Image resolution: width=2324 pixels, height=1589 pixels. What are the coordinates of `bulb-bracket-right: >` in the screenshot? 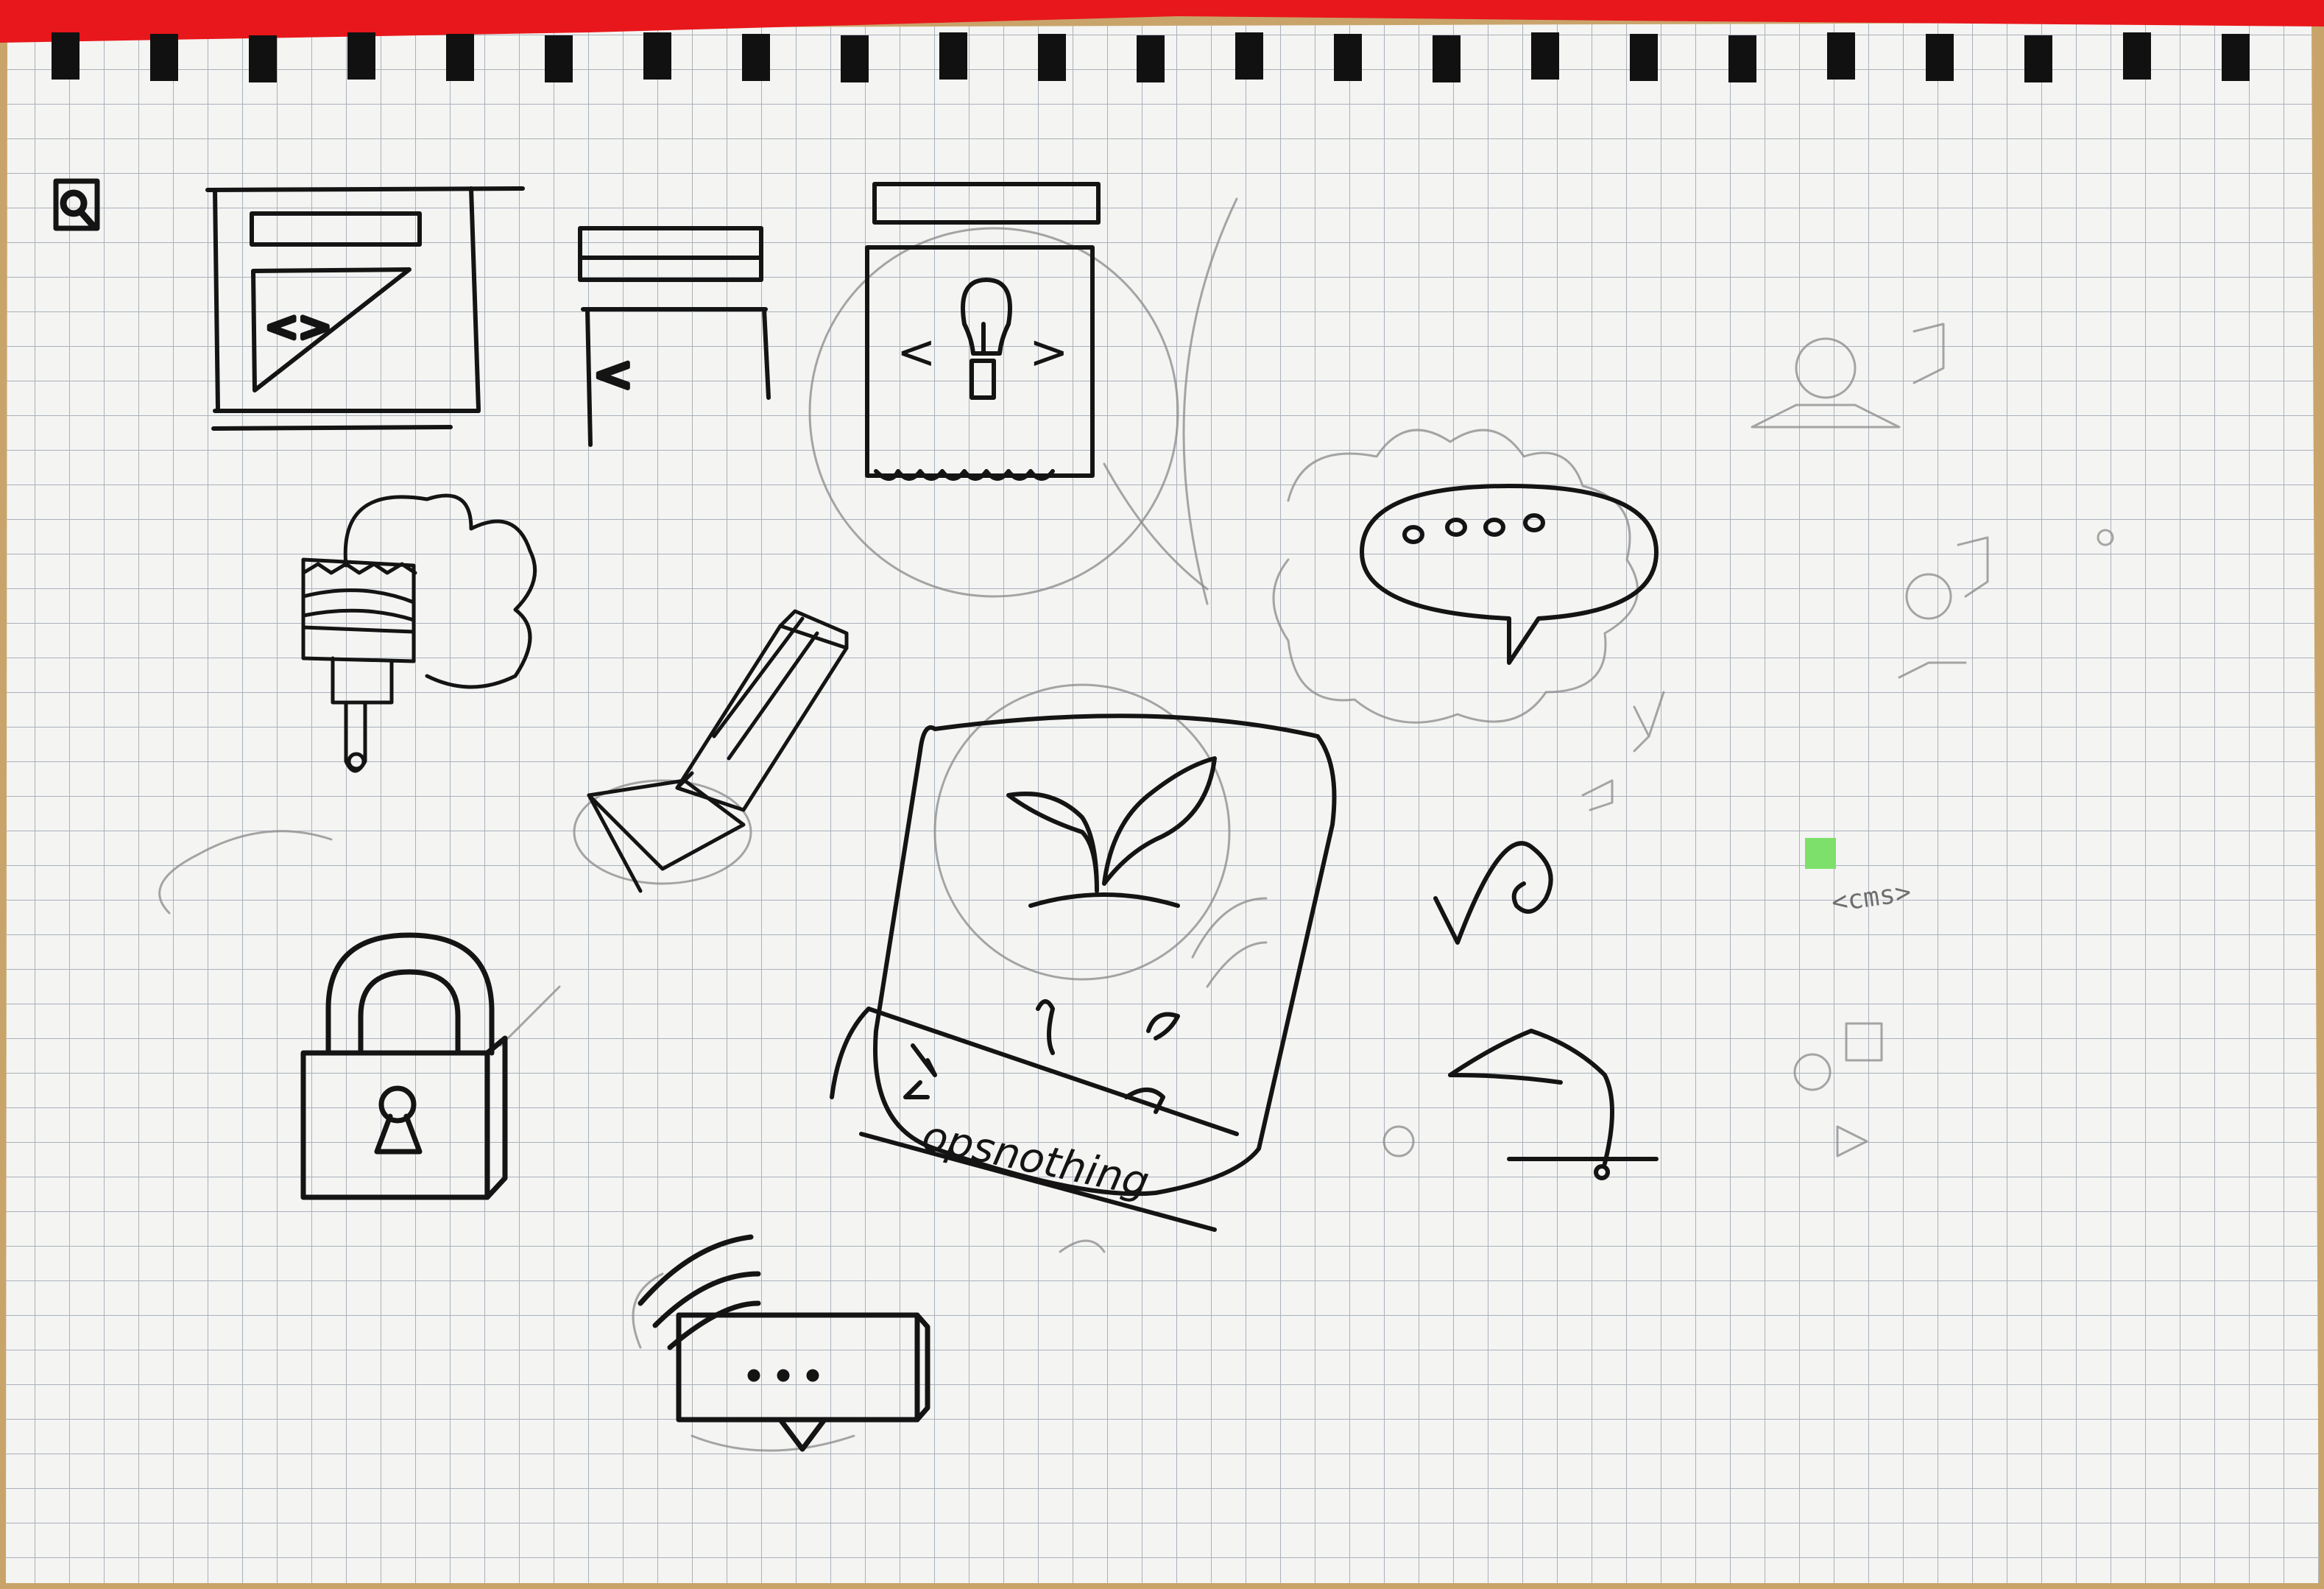 It's located at (1049, 352).